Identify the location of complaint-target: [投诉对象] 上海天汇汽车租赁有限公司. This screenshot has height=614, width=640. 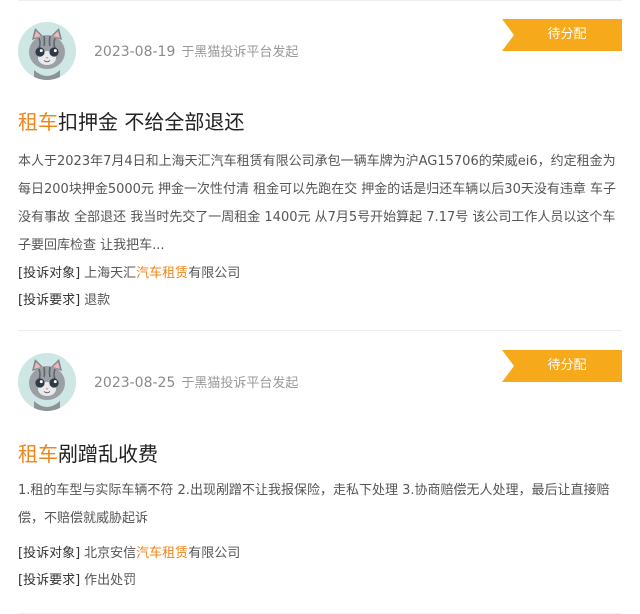
(129, 271).